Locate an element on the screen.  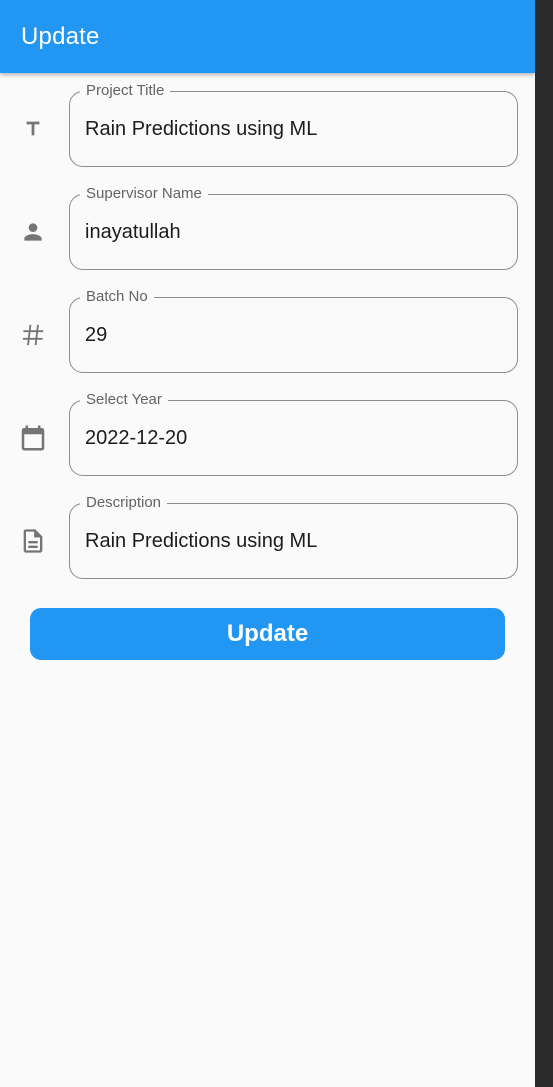
batch-no-row: Batch No 29 is located at coordinates (267, 330).